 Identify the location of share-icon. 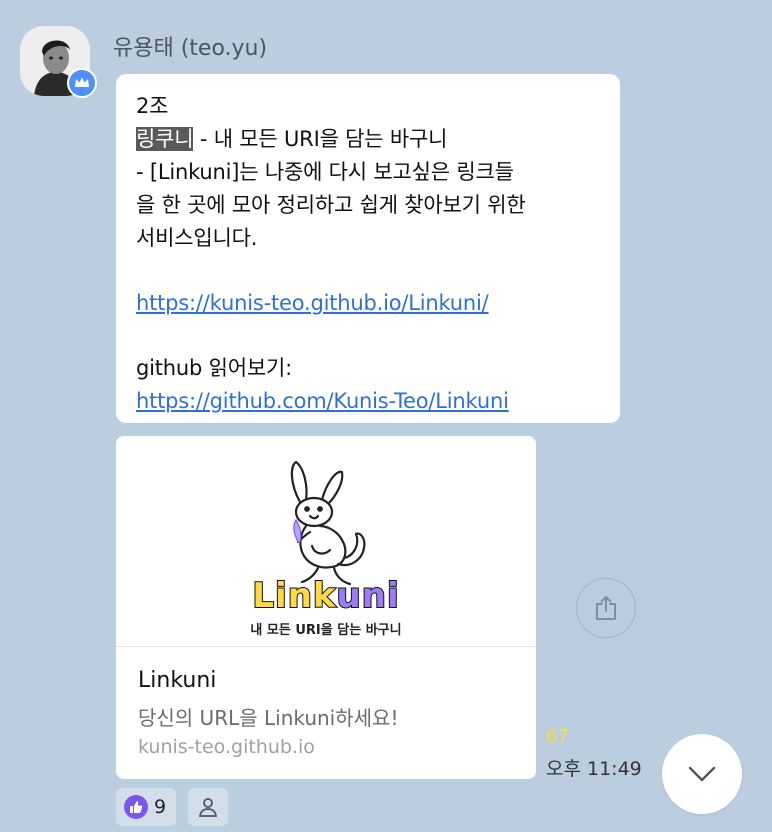
(606, 608).